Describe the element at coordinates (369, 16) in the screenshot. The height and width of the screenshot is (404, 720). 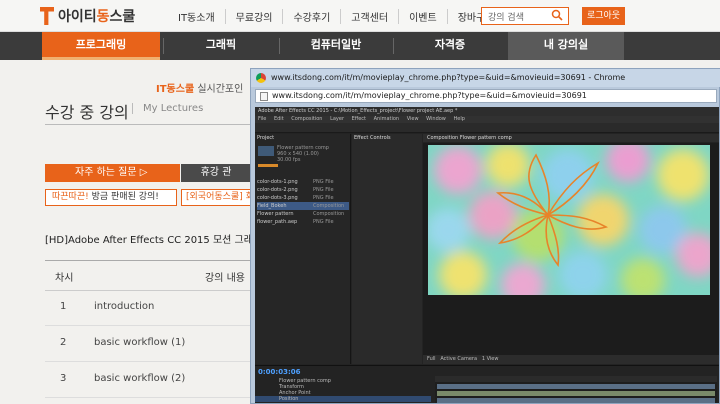
I see `top-menu-support: 고객센터` at that location.